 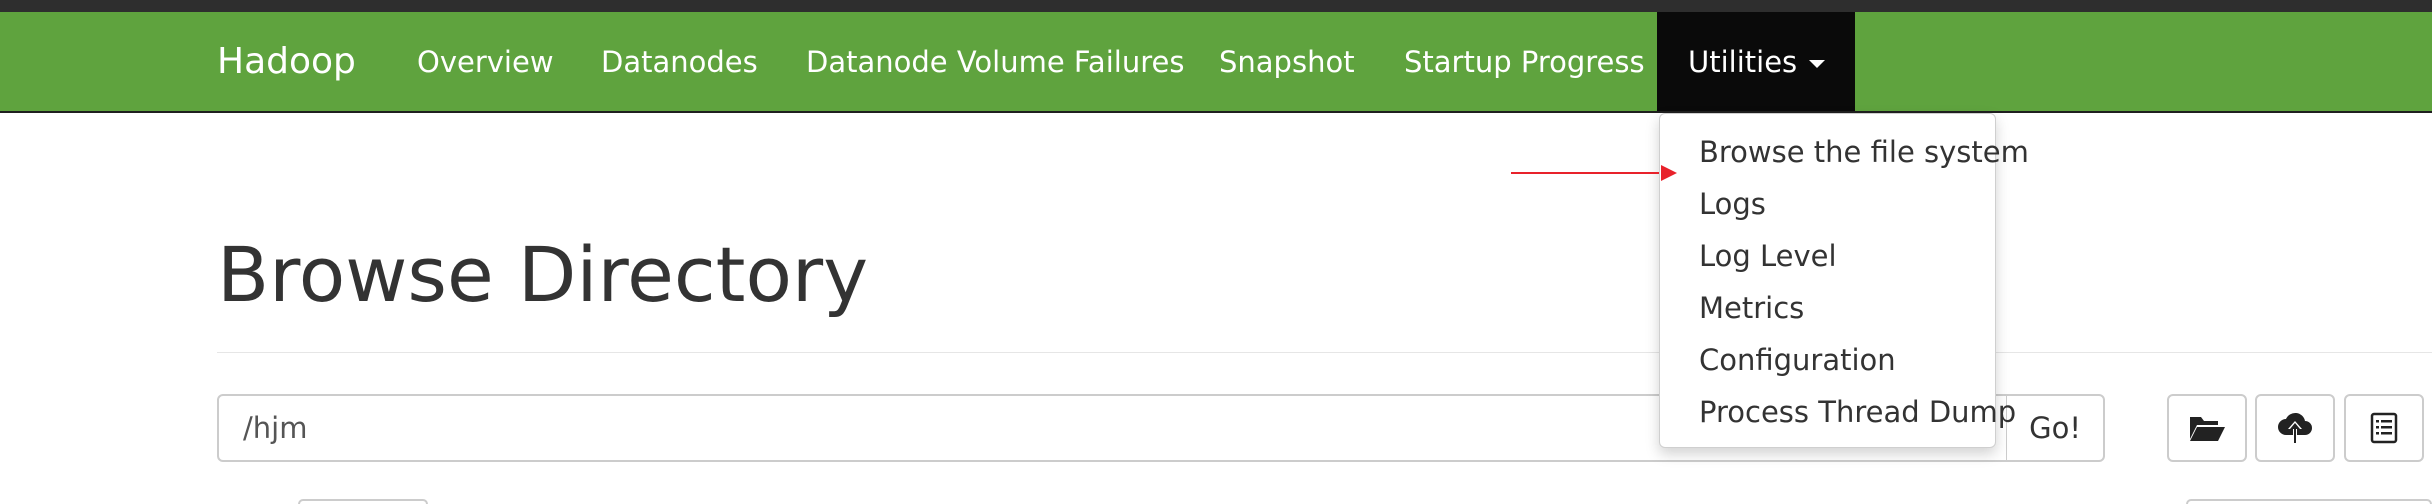 I want to click on menu-item-log-level: Log Level, so click(x=1768, y=256).